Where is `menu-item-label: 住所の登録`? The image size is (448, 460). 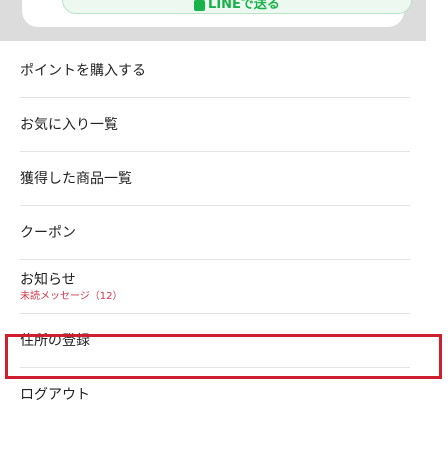 menu-item-label: 住所の登録 is located at coordinates (55, 341).